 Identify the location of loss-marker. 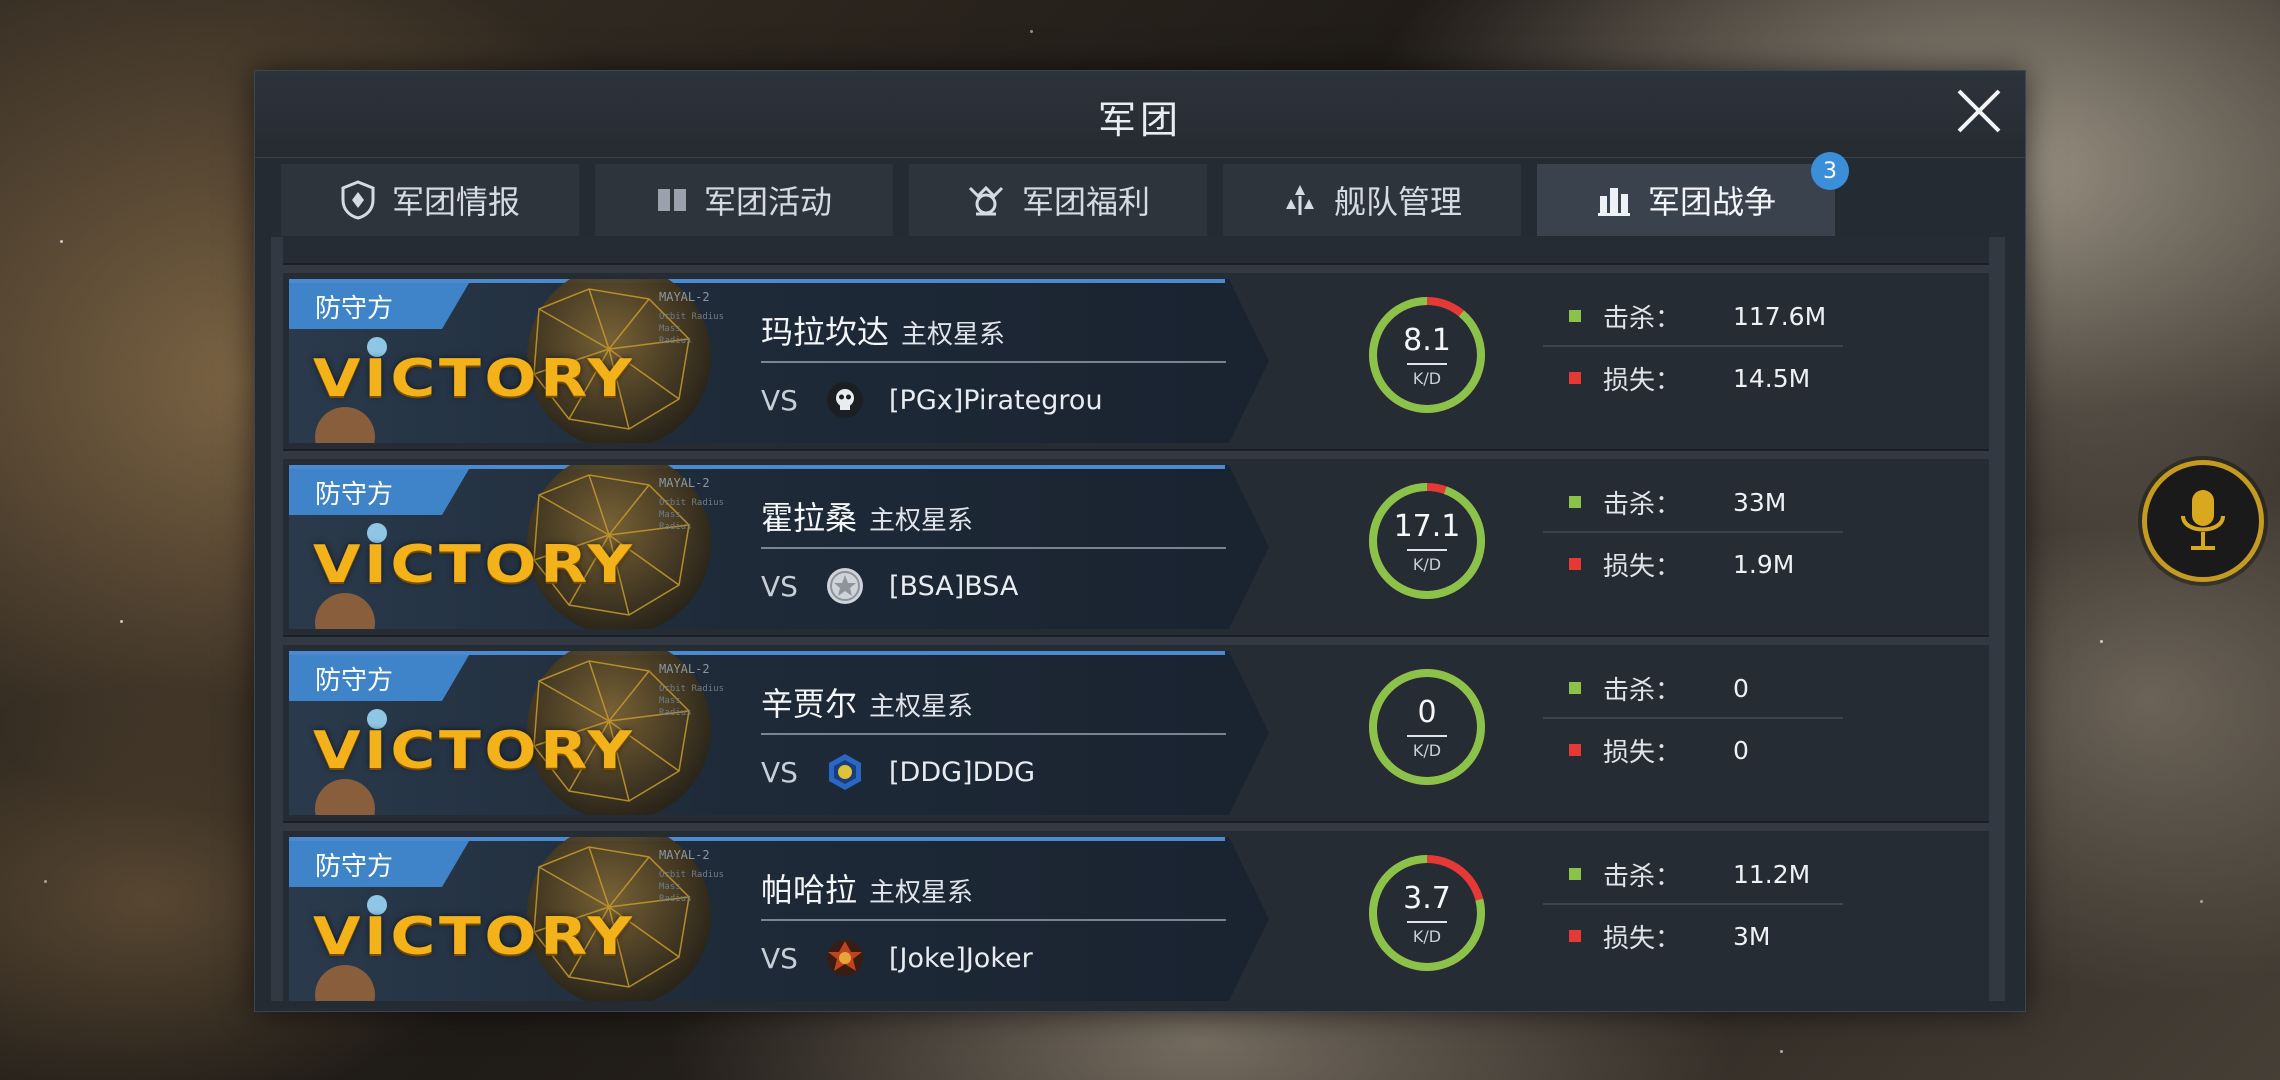
(1575, 564).